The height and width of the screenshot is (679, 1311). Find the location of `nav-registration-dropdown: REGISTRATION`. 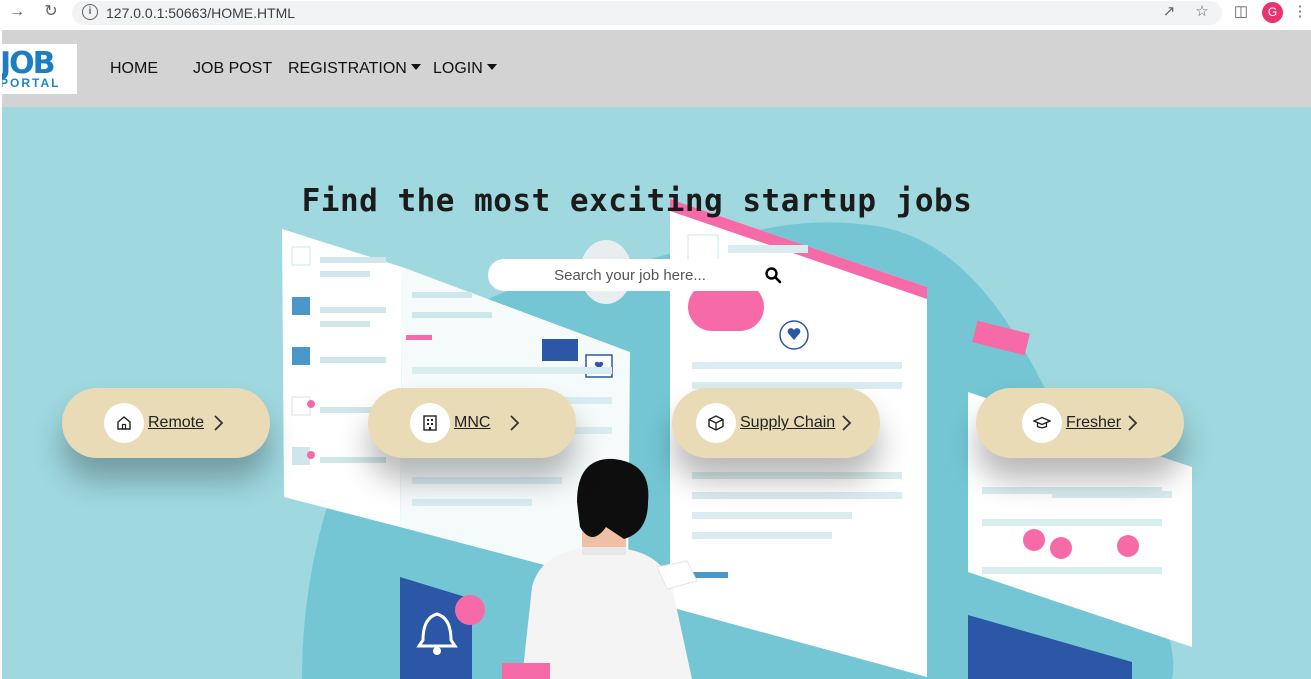

nav-registration-dropdown: REGISTRATION is located at coordinates (354, 69).